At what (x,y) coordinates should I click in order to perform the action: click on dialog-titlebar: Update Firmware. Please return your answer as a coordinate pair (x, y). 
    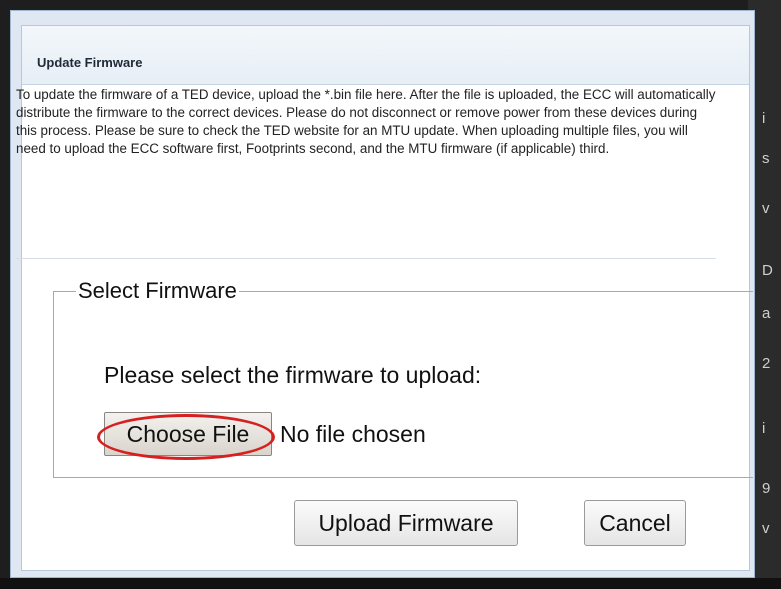
    Looking at the image, I should click on (385, 55).